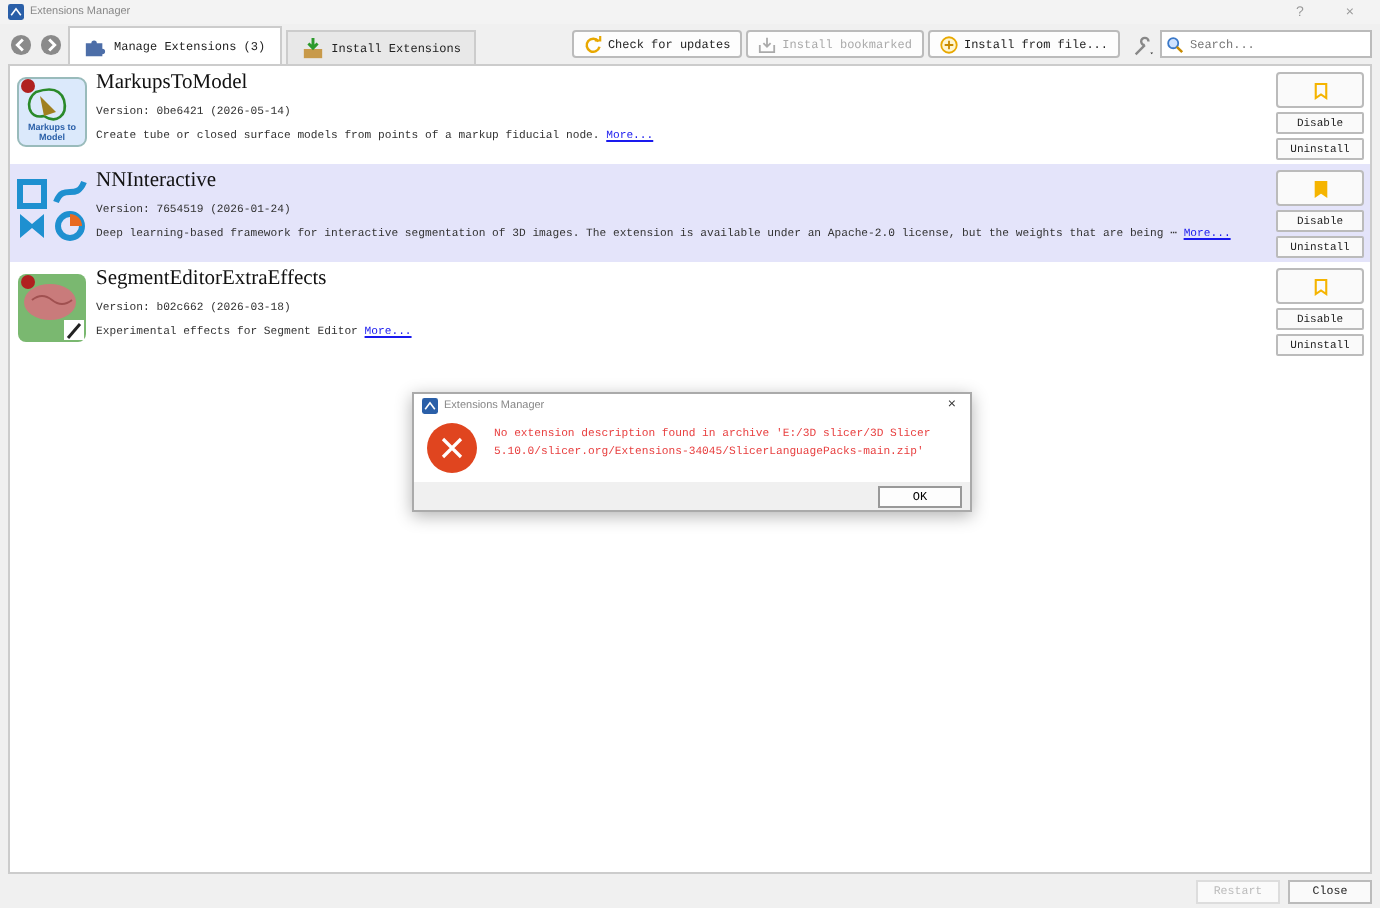  Describe the element at coordinates (21, 45) in the screenshot. I see `back-icon` at that location.